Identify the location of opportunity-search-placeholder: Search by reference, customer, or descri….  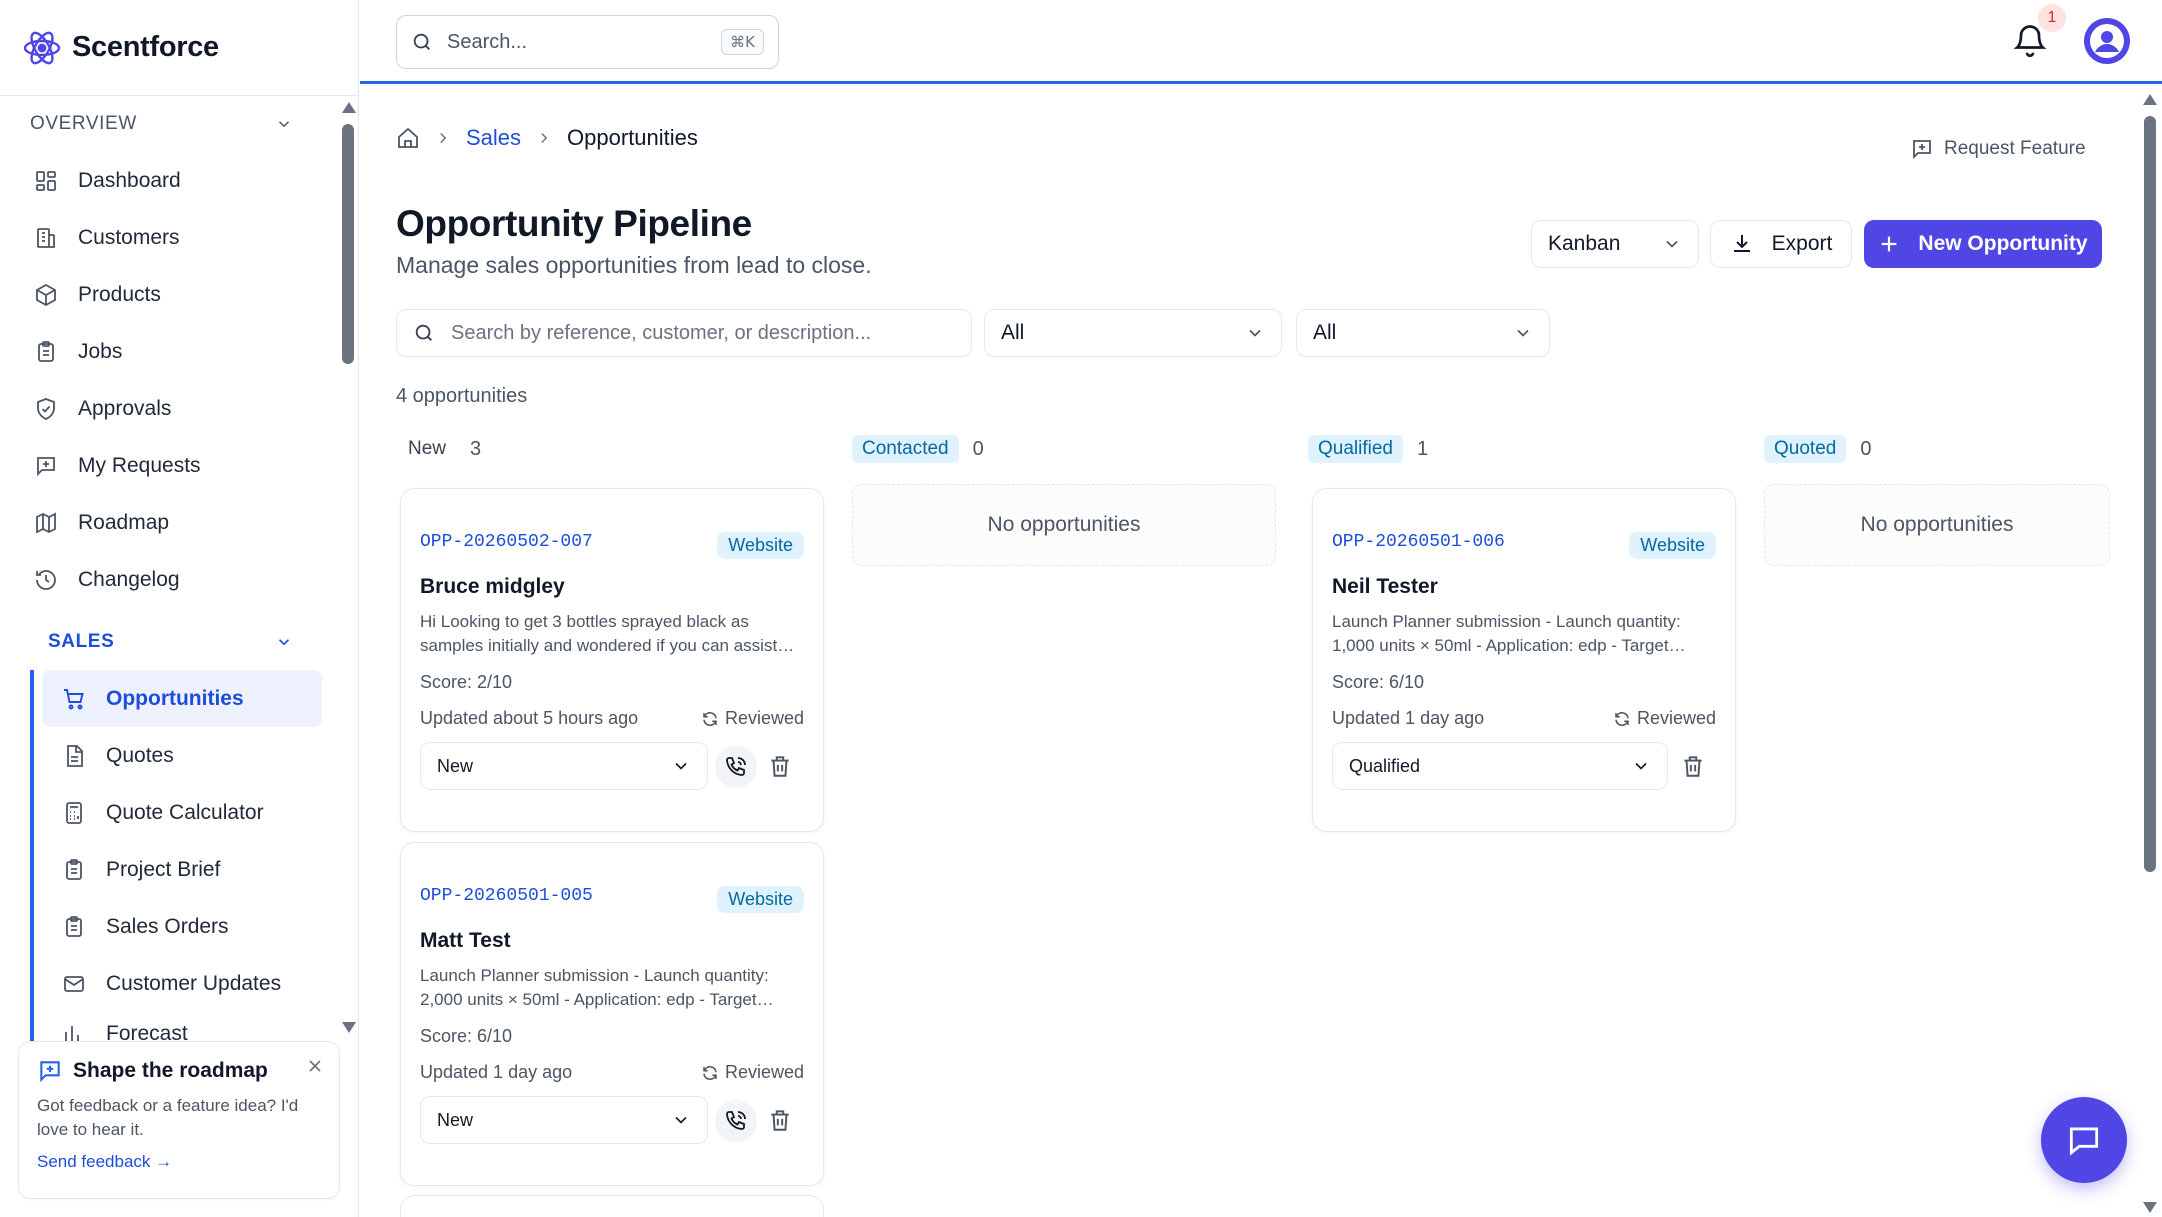
(661, 332).